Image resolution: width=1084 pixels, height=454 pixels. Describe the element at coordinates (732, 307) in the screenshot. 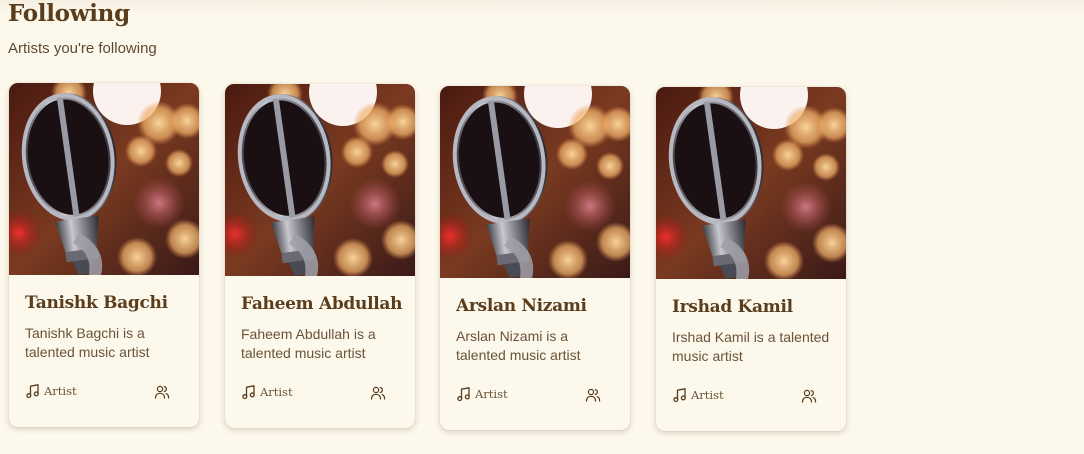

I see `artist-name: Irshad Kamil` at that location.